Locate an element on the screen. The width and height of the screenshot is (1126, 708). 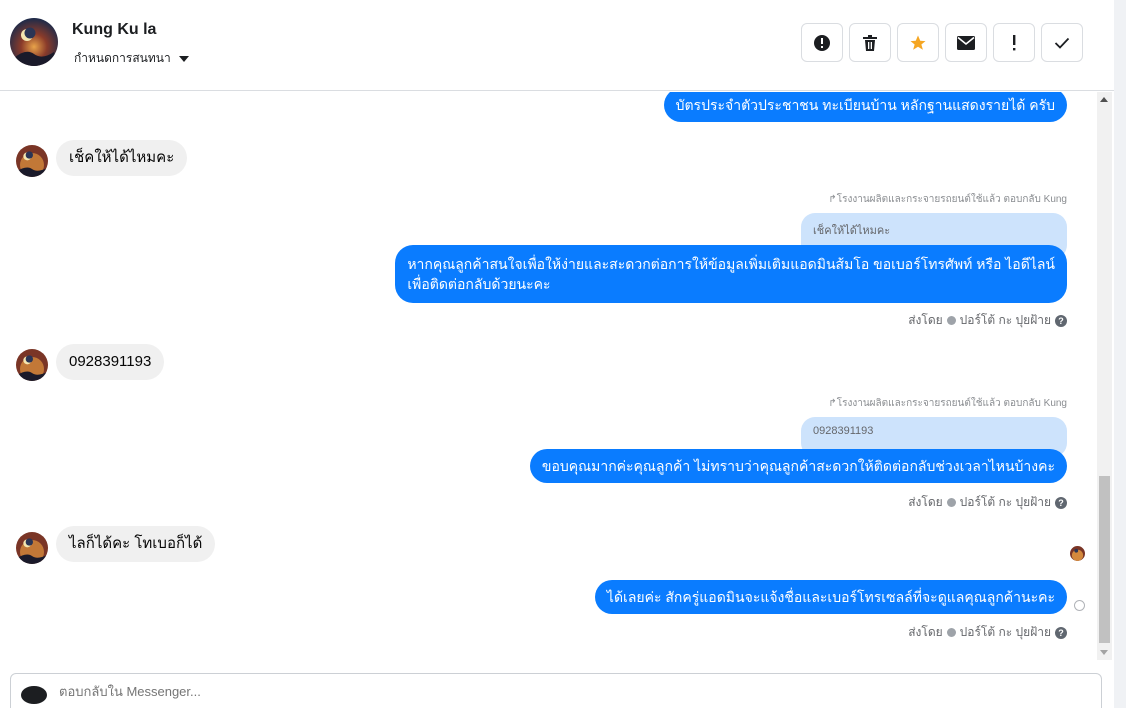
header-actions is located at coordinates (942, 42).